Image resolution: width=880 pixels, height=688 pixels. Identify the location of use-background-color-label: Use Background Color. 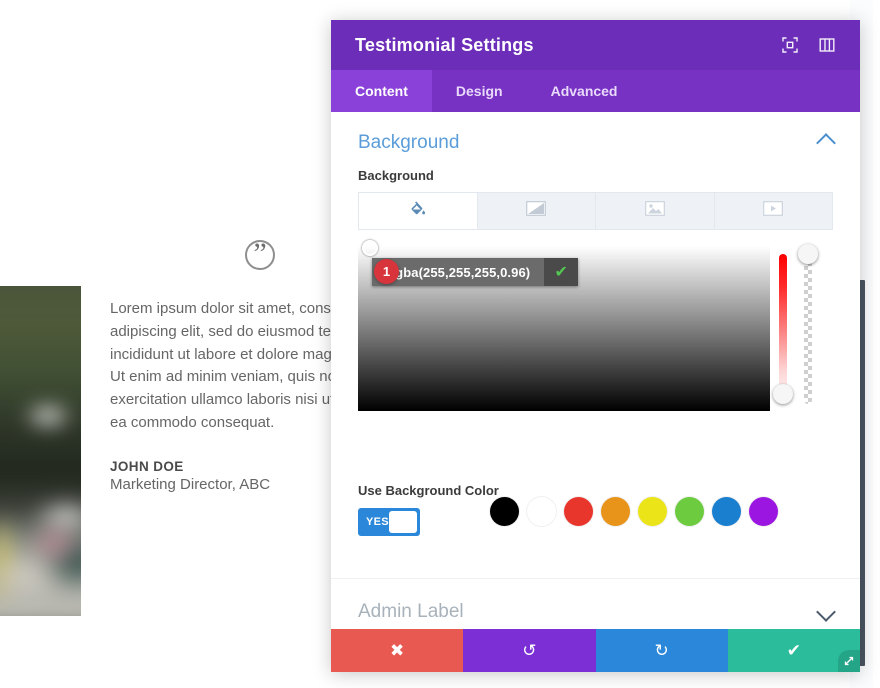
(428, 490).